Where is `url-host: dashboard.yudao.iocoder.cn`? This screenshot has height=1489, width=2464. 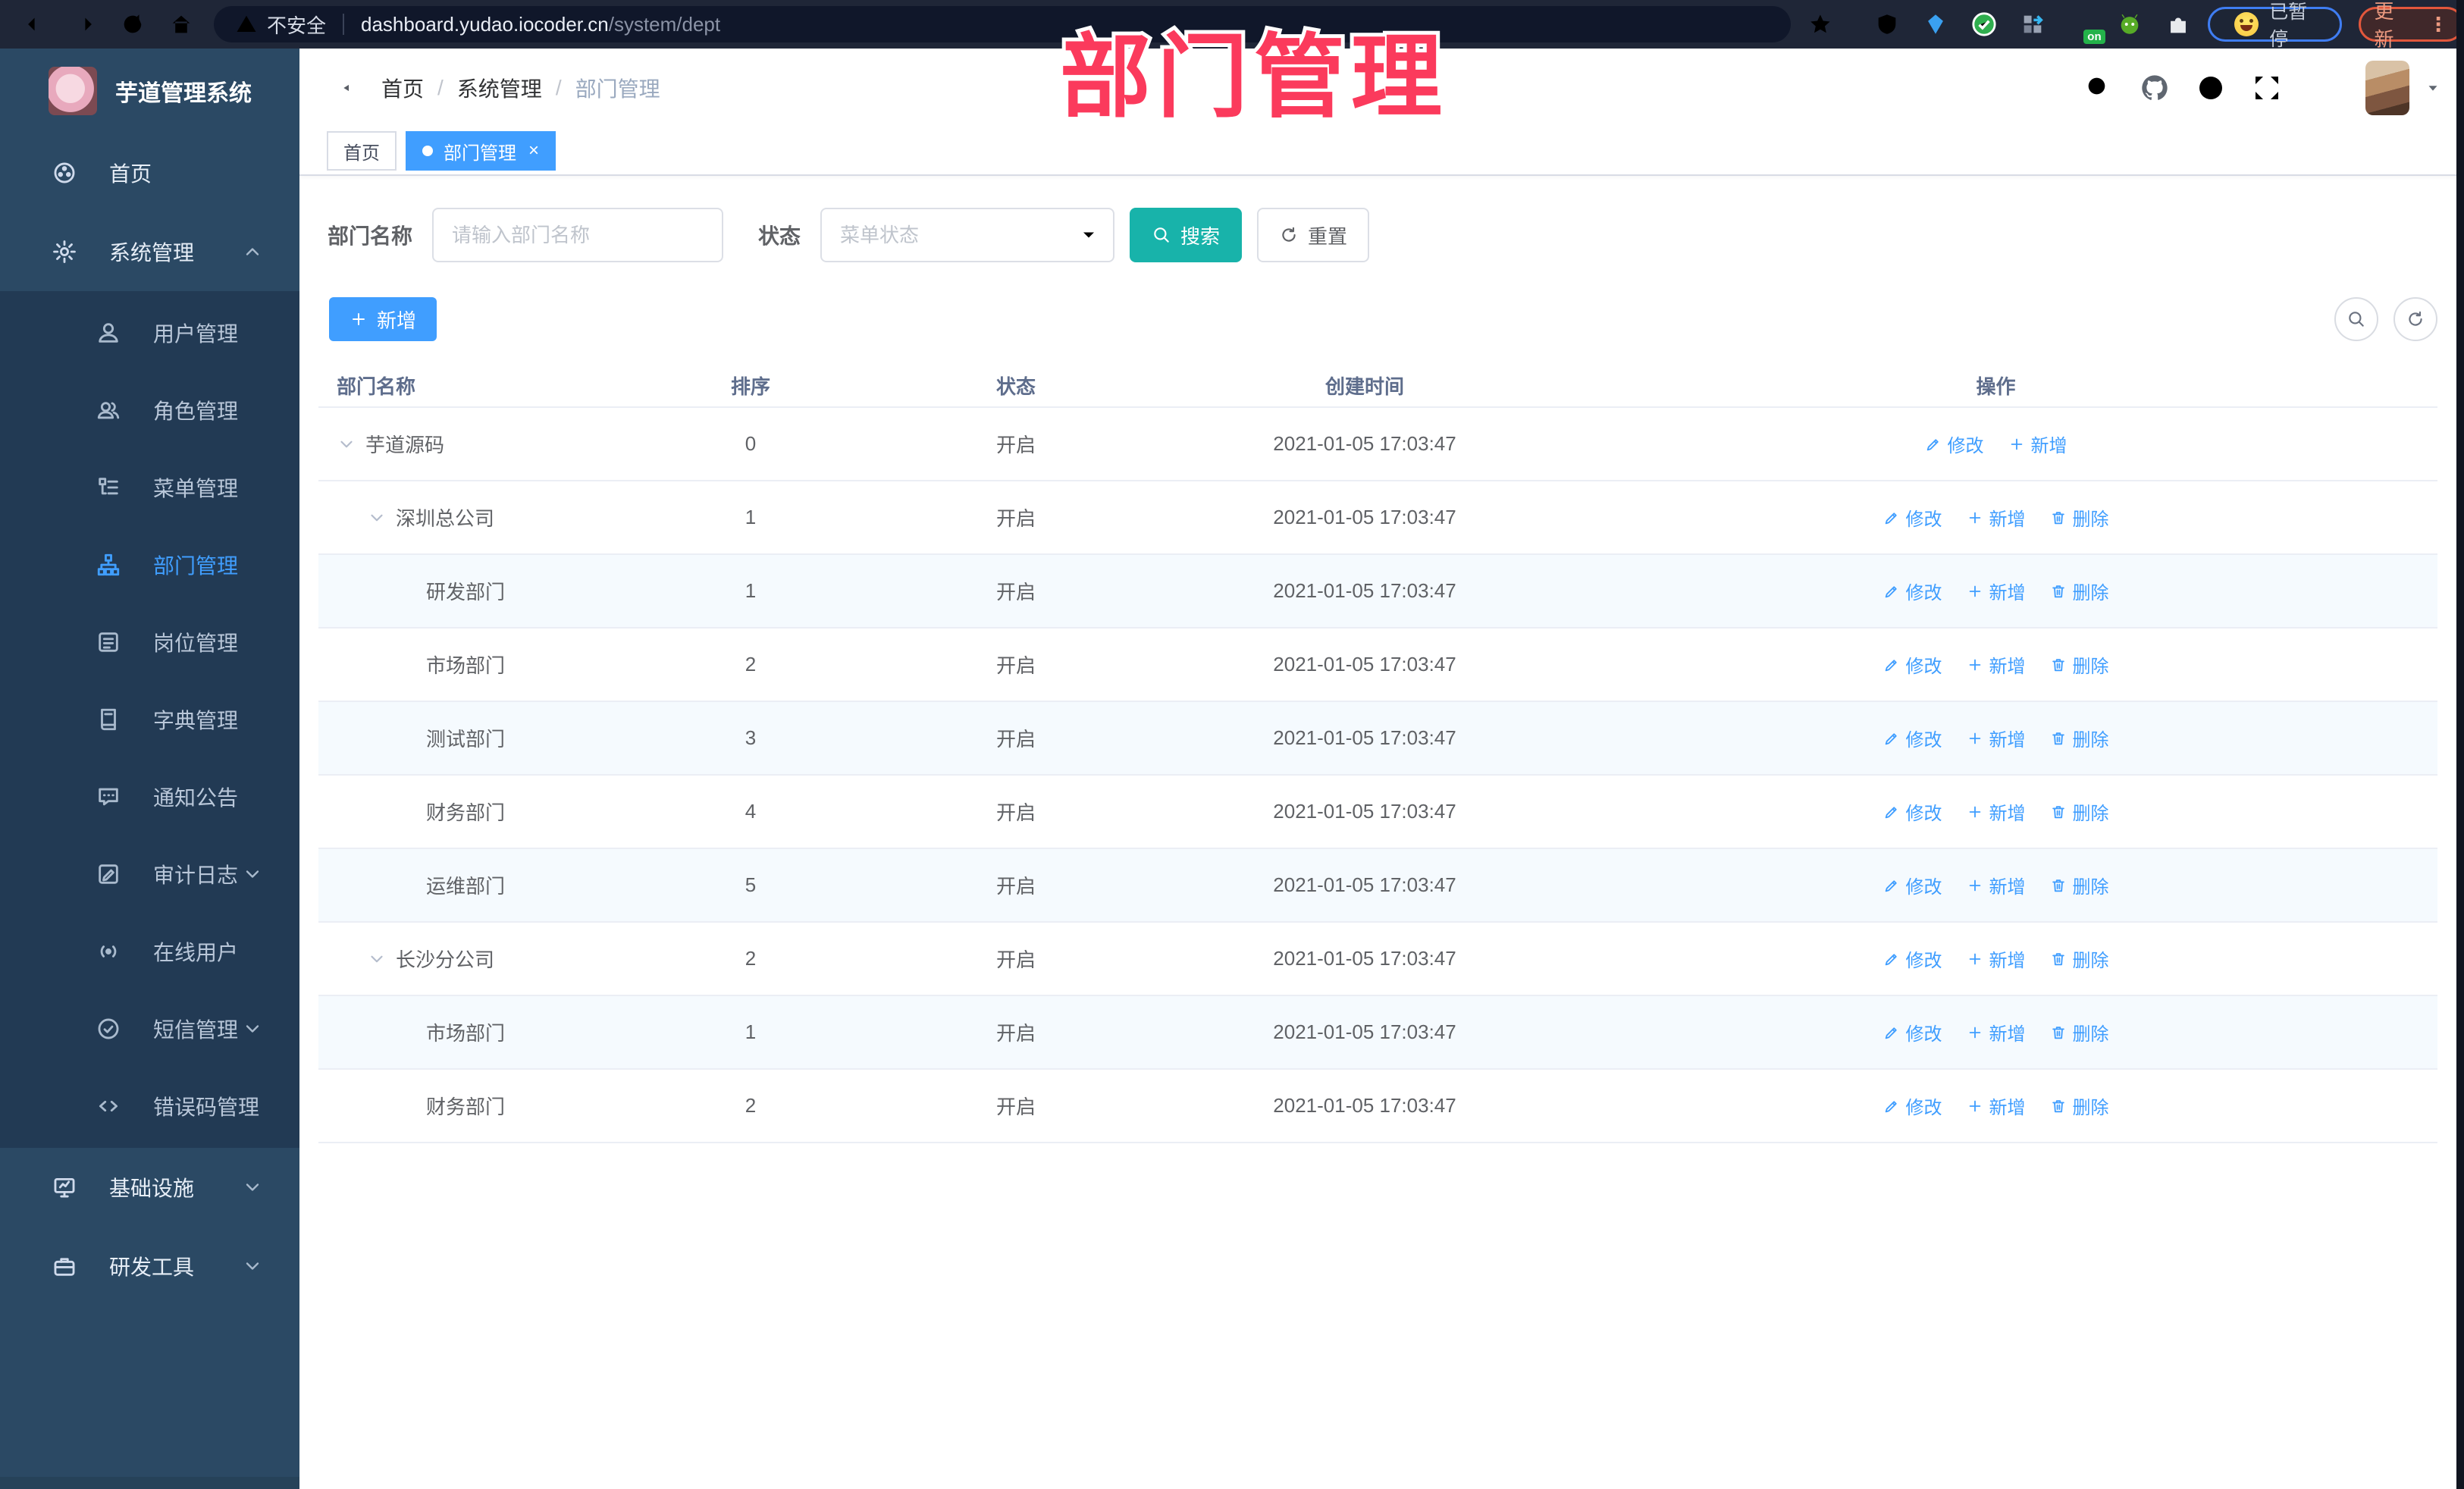
url-host: dashboard.yudao.iocoder.cn is located at coordinates (485, 24).